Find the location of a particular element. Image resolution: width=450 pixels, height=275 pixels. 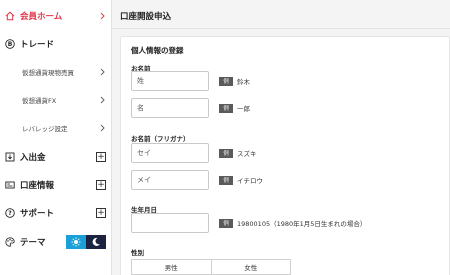

last-name-kana-input is located at coordinates (170, 153).